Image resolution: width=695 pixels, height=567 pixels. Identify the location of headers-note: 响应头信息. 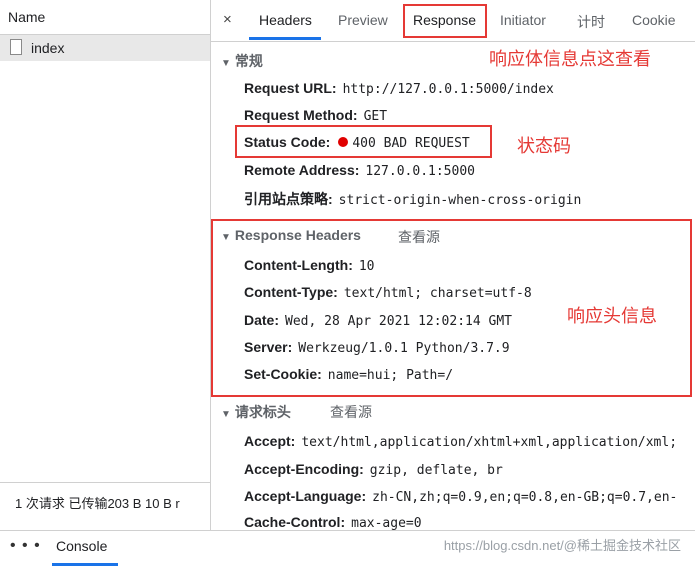
(612, 316).